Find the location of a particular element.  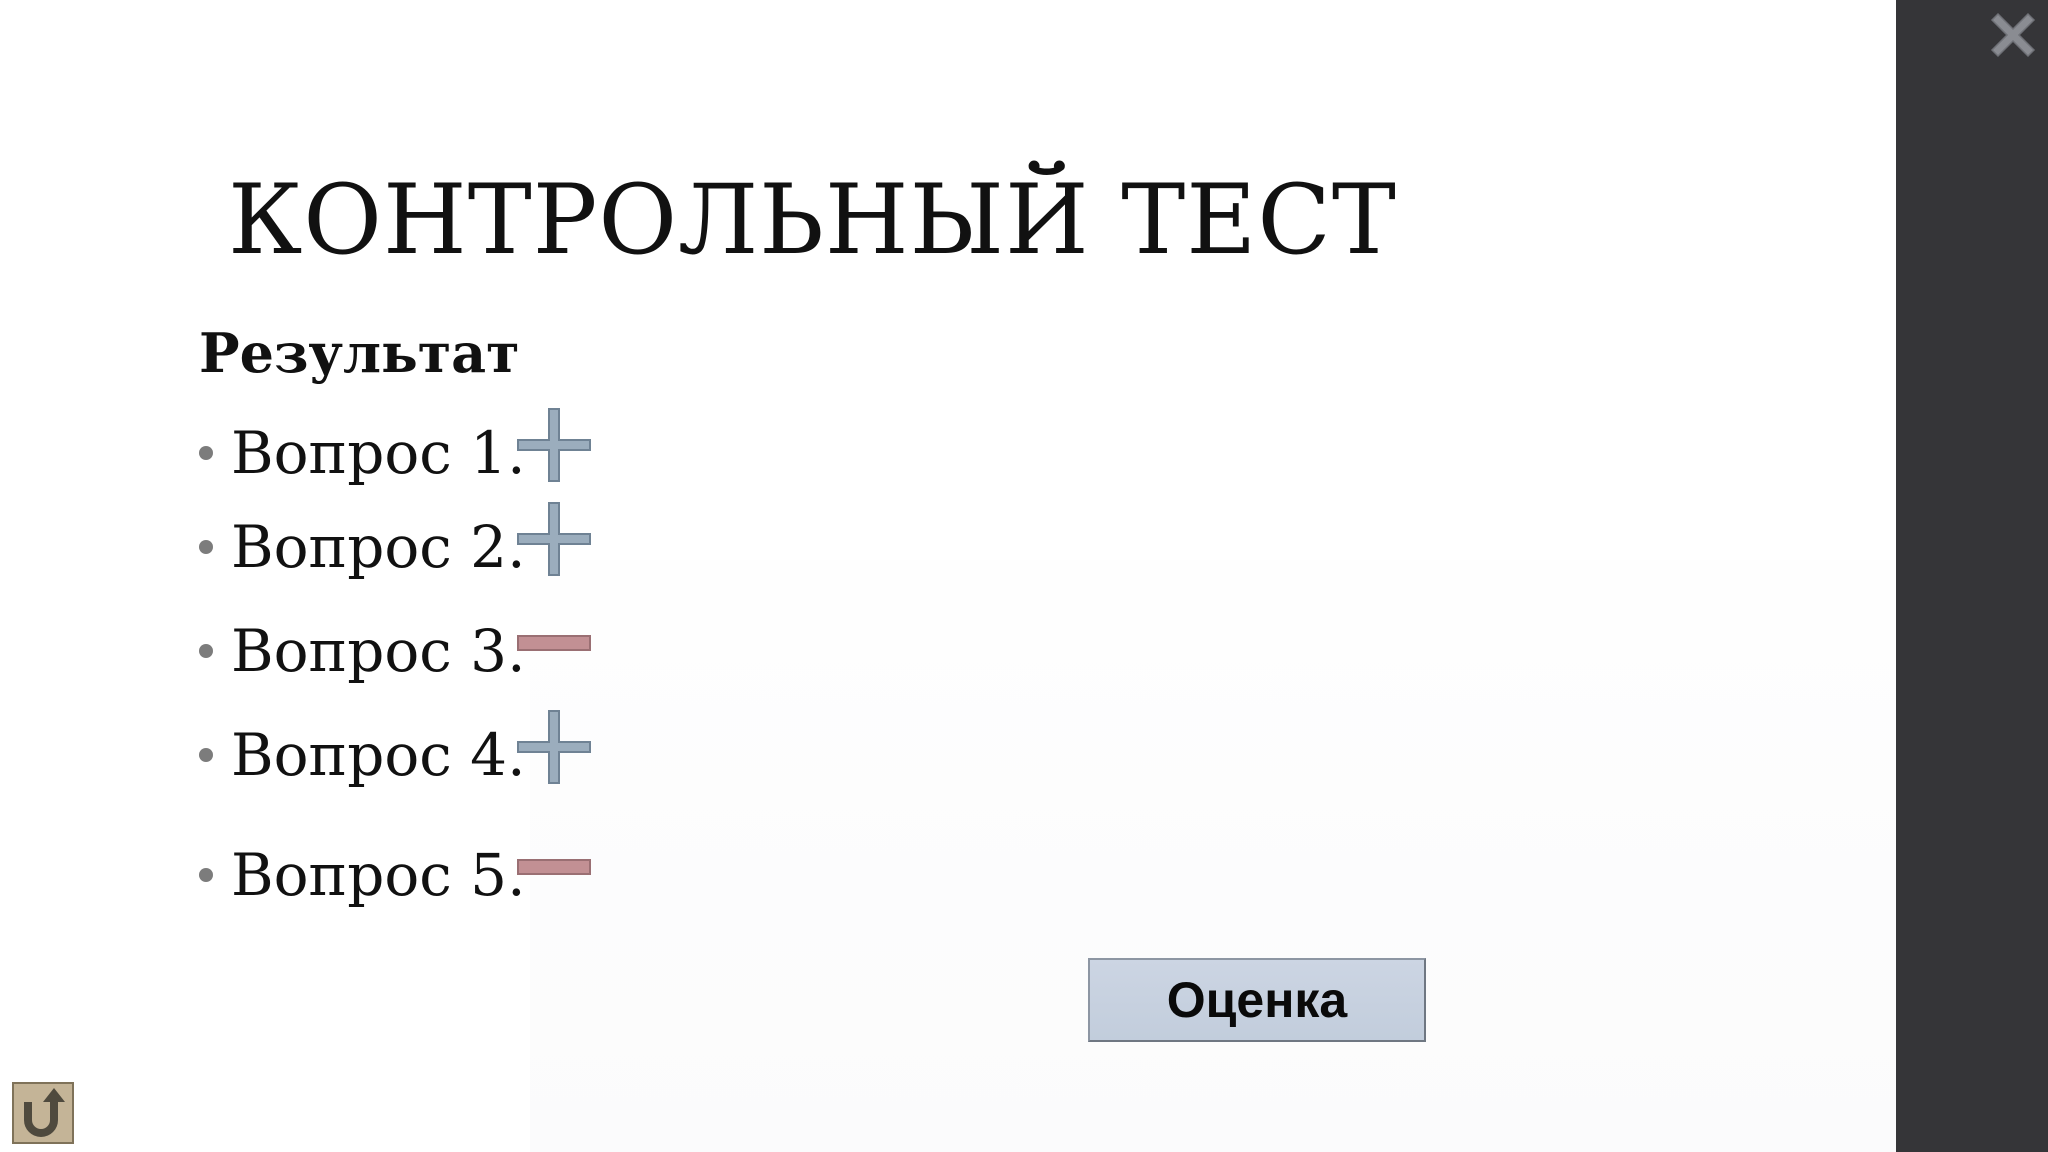

question-row-4: Вопрос 4. is located at coordinates (409, 755).